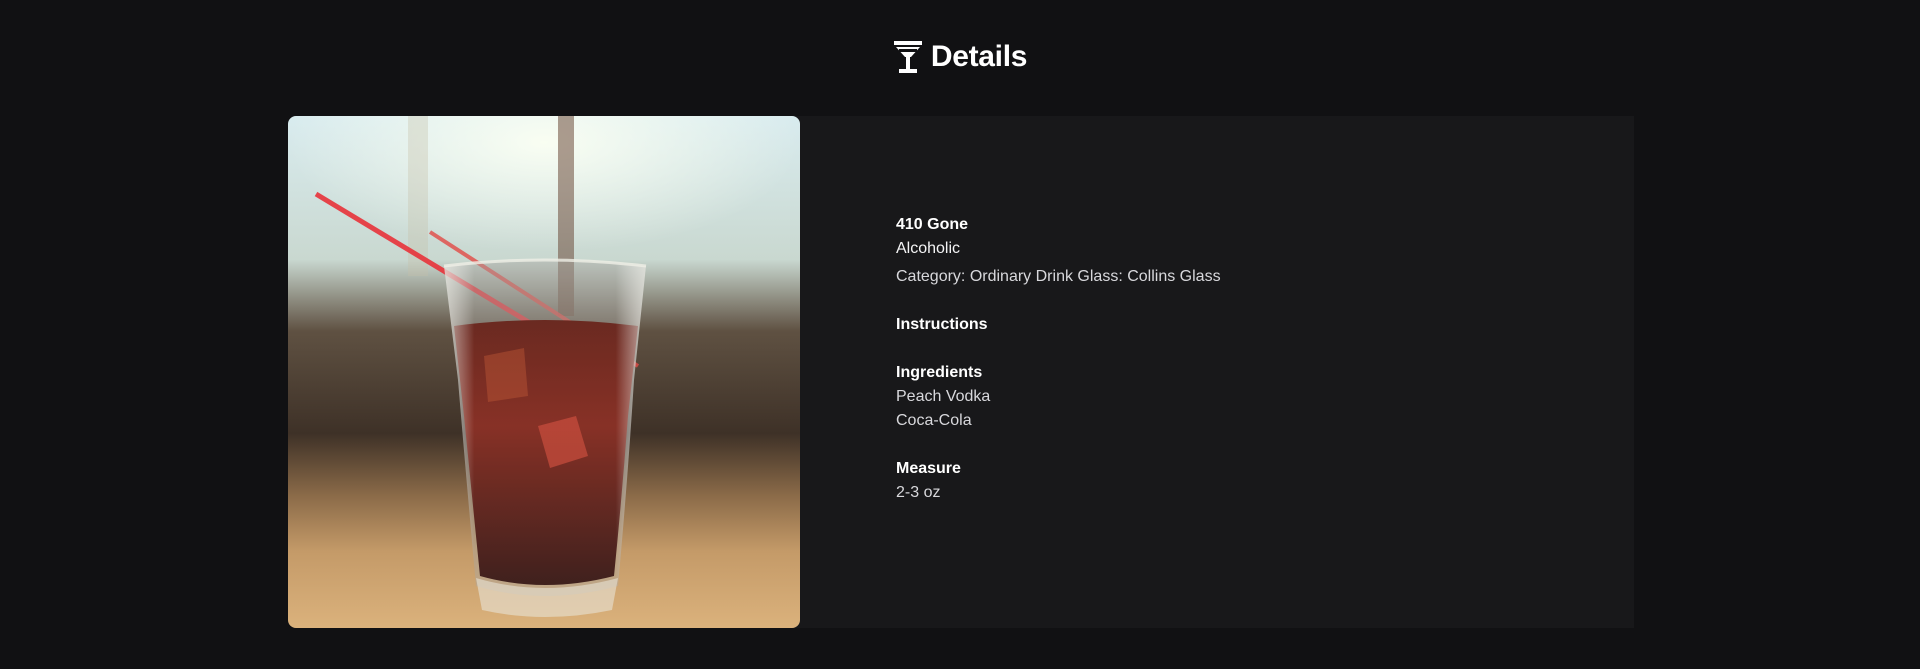 This screenshot has height=669, width=1920. What do you see at coordinates (1021, 276) in the screenshot?
I see `category-value: Ordinary Drink` at bounding box center [1021, 276].